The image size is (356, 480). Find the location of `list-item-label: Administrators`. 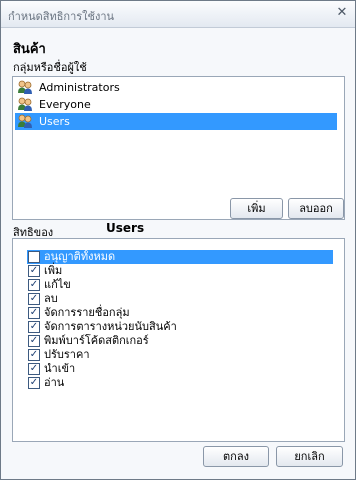

list-item-label: Administrators is located at coordinates (79, 87).